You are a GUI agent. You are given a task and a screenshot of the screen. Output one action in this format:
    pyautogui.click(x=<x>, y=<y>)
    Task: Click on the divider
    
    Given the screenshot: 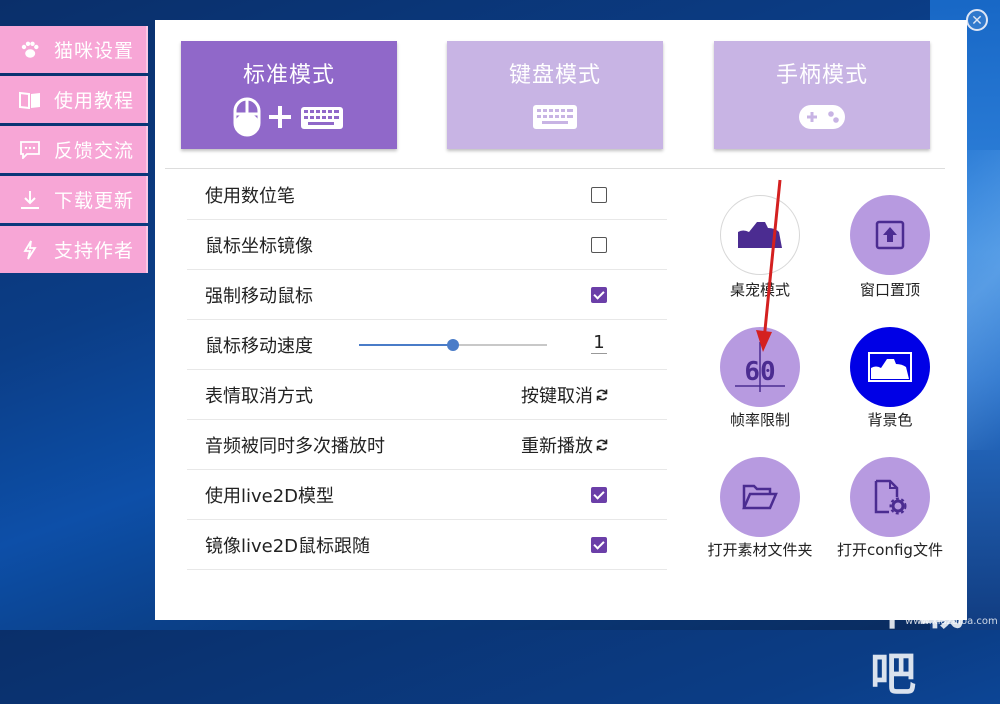 What is the action you would take?
    pyautogui.click(x=555, y=168)
    